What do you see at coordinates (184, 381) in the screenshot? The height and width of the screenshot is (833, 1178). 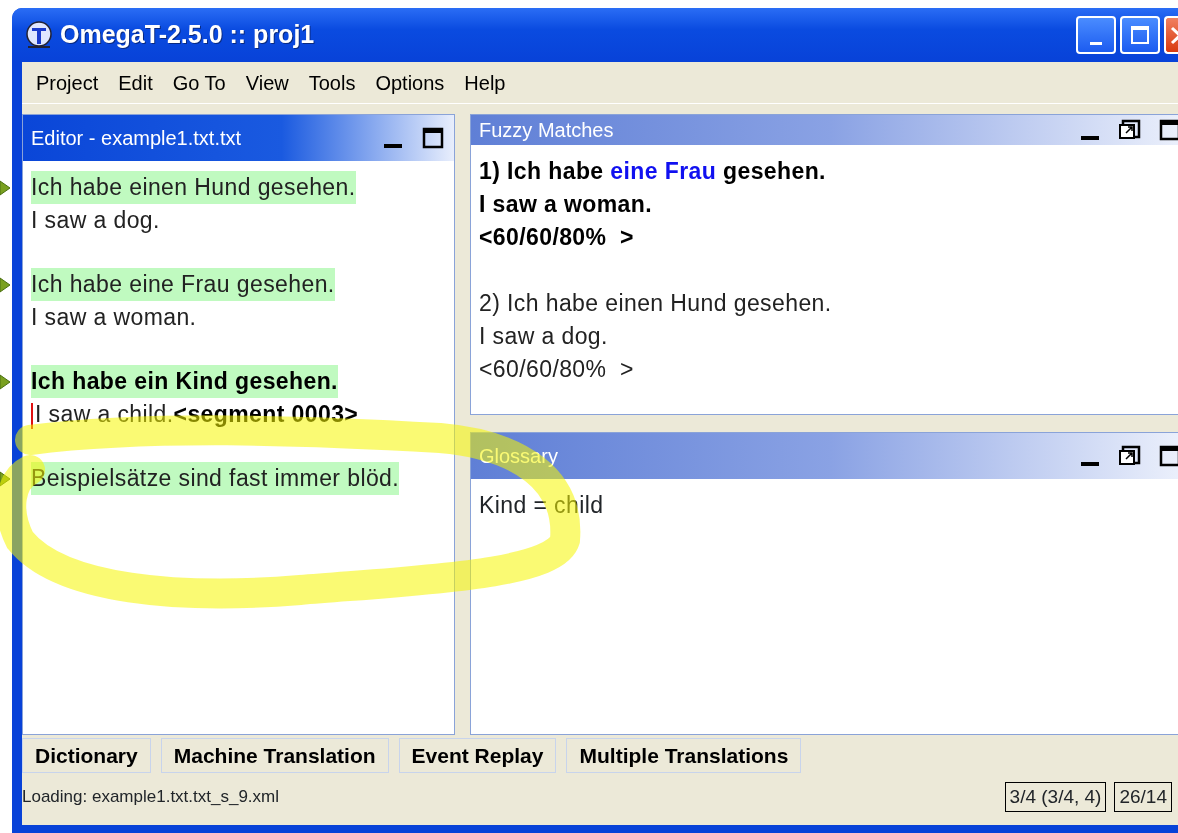 I see `source-text: Ich habe ein Kind gesehen.` at bounding box center [184, 381].